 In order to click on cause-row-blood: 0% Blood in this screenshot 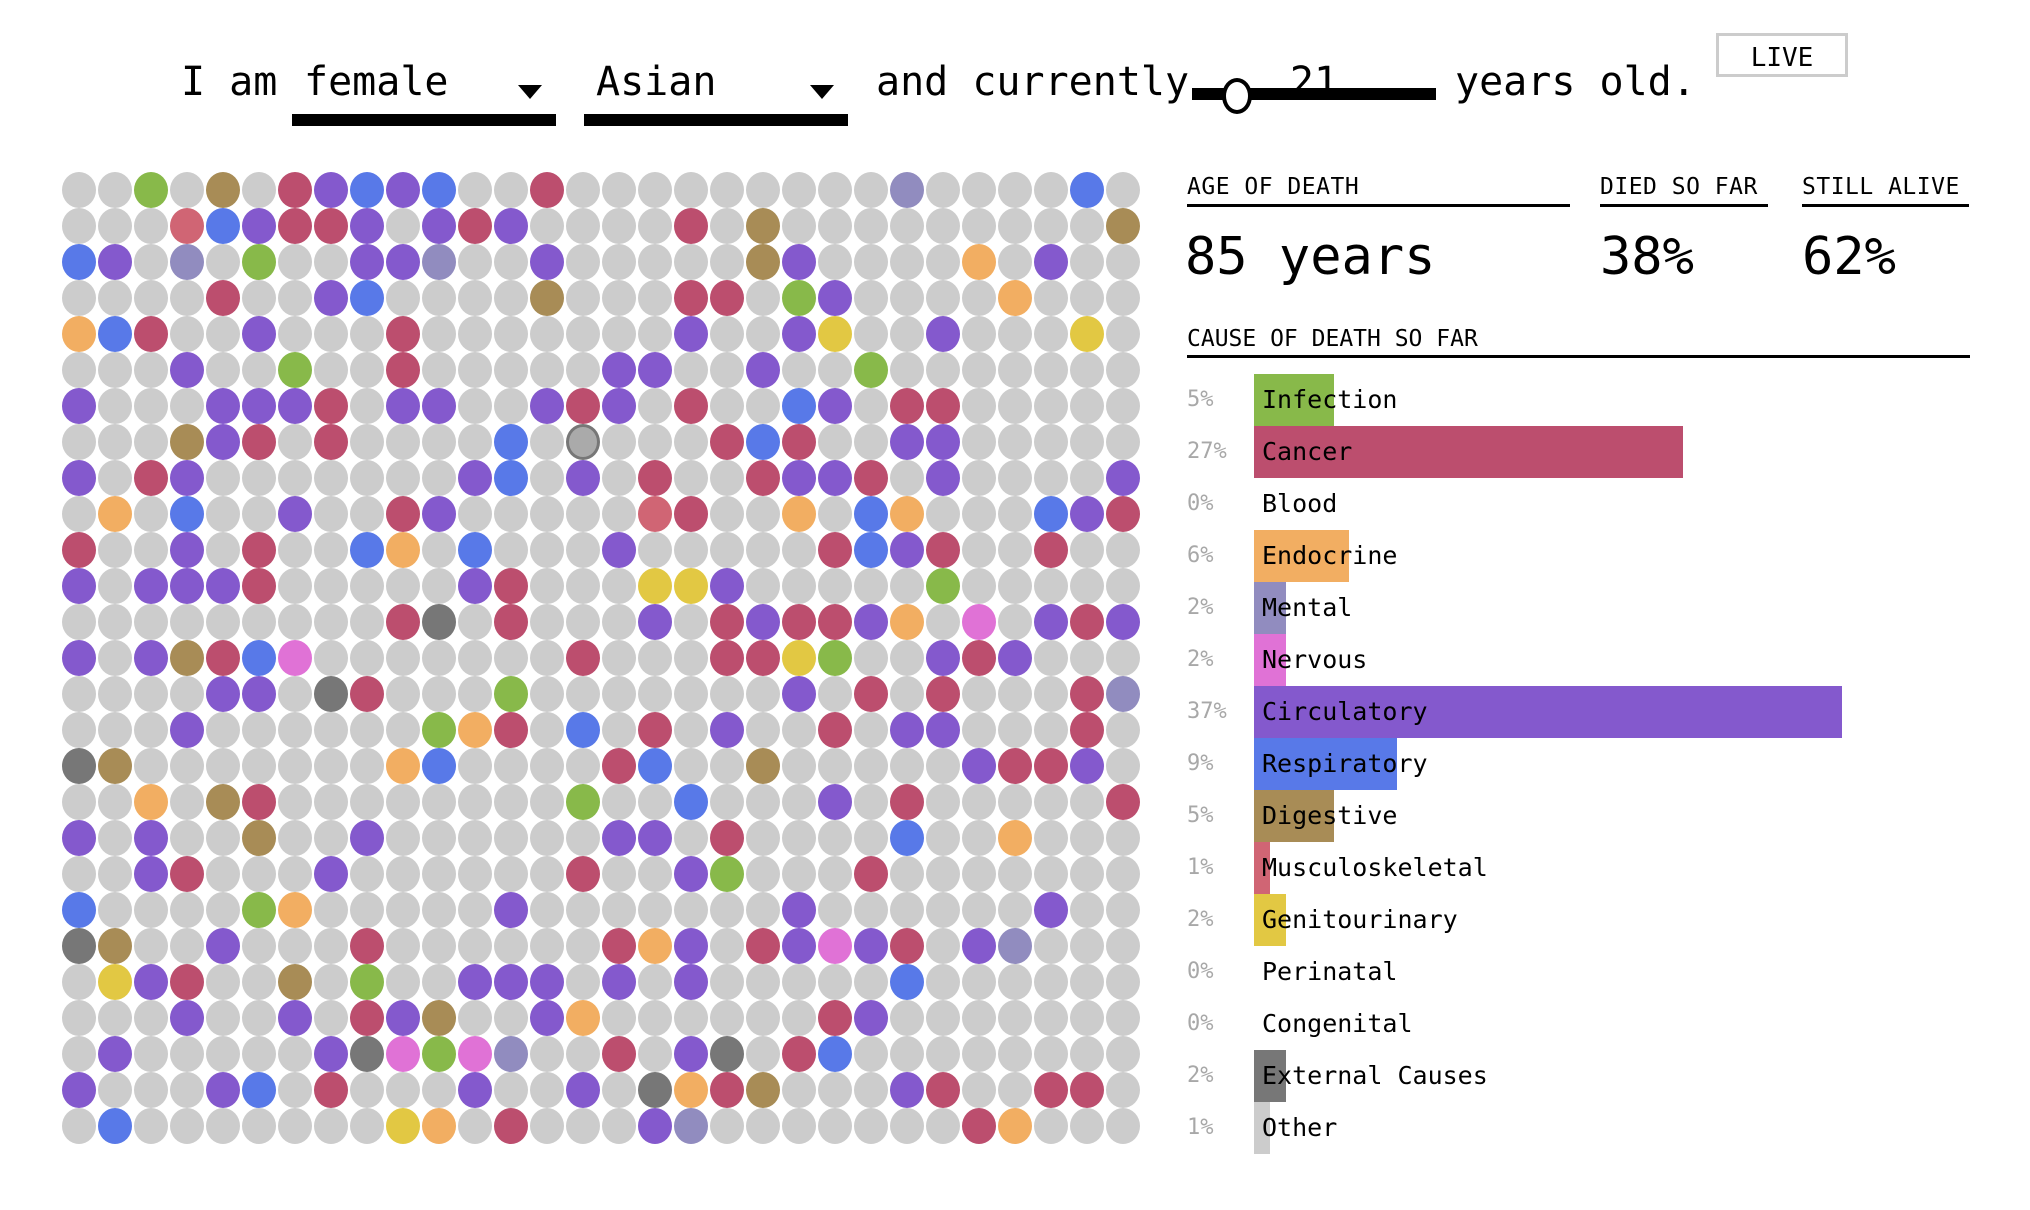, I will do `click(1597, 504)`.